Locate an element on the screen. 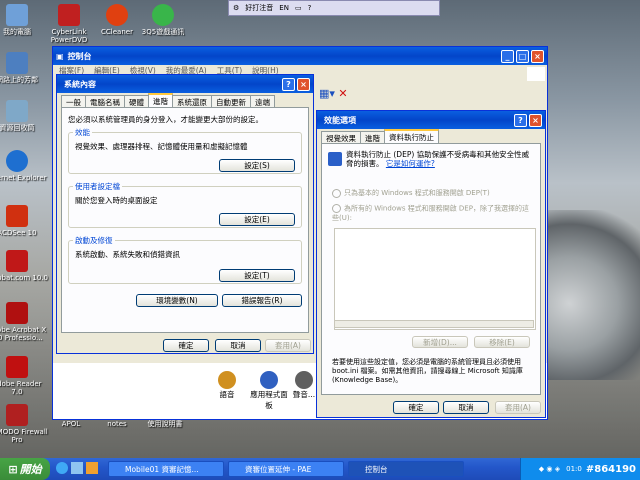 This screenshot has height=480, width=640. startup-recovery-group: 啟動及修復 系統啟動、系統失敗和偵錯資訊 設定(T) is located at coordinates (185, 259).